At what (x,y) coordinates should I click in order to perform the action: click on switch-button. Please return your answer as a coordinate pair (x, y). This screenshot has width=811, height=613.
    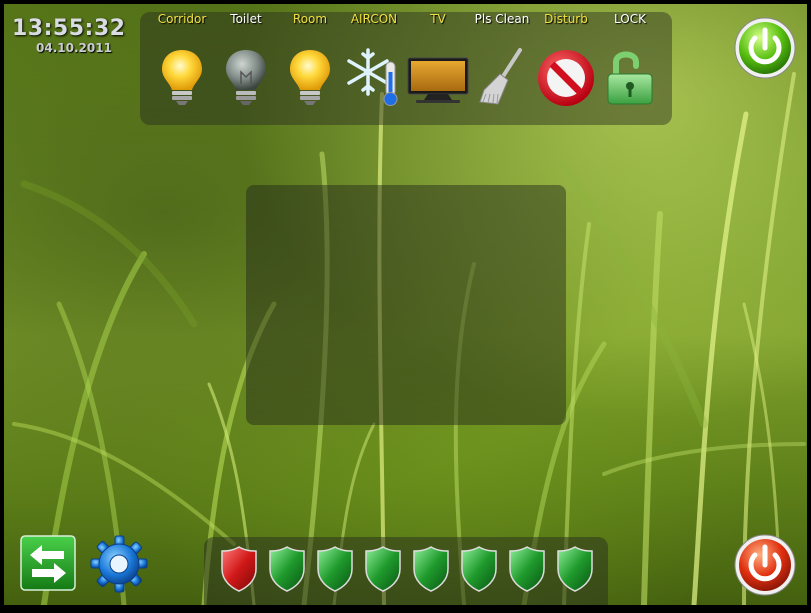
    Looking at the image, I should click on (48, 563).